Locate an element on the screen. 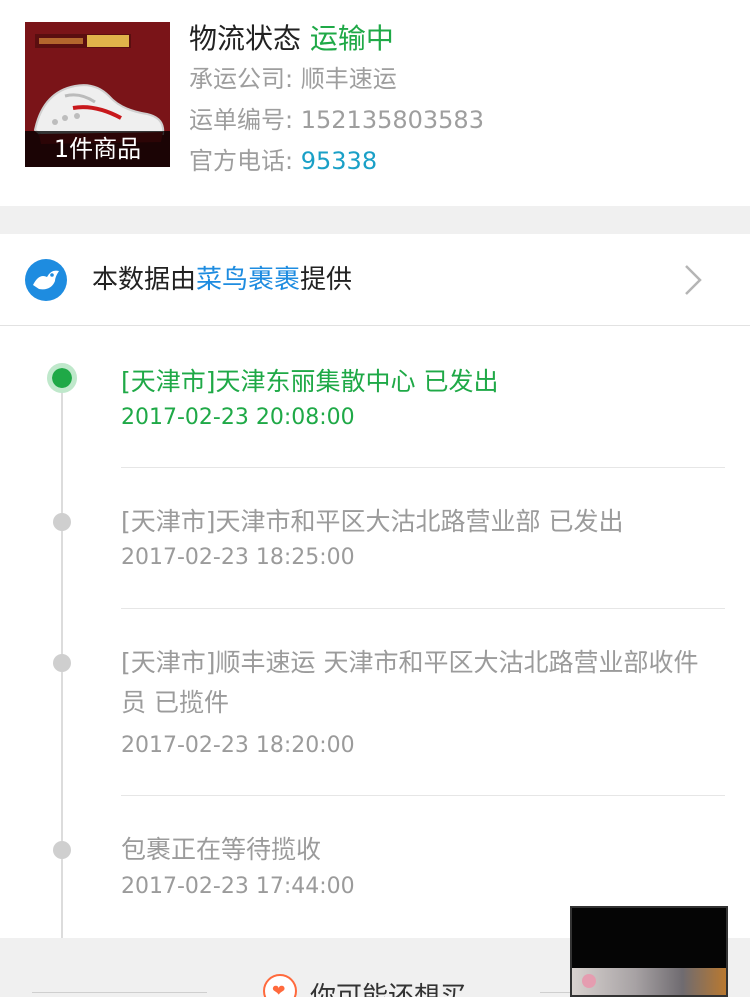 Image resolution: width=750 pixels, height=997 pixels. provider-brand-link: 菜鸟裹裹 is located at coordinates (248, 280).